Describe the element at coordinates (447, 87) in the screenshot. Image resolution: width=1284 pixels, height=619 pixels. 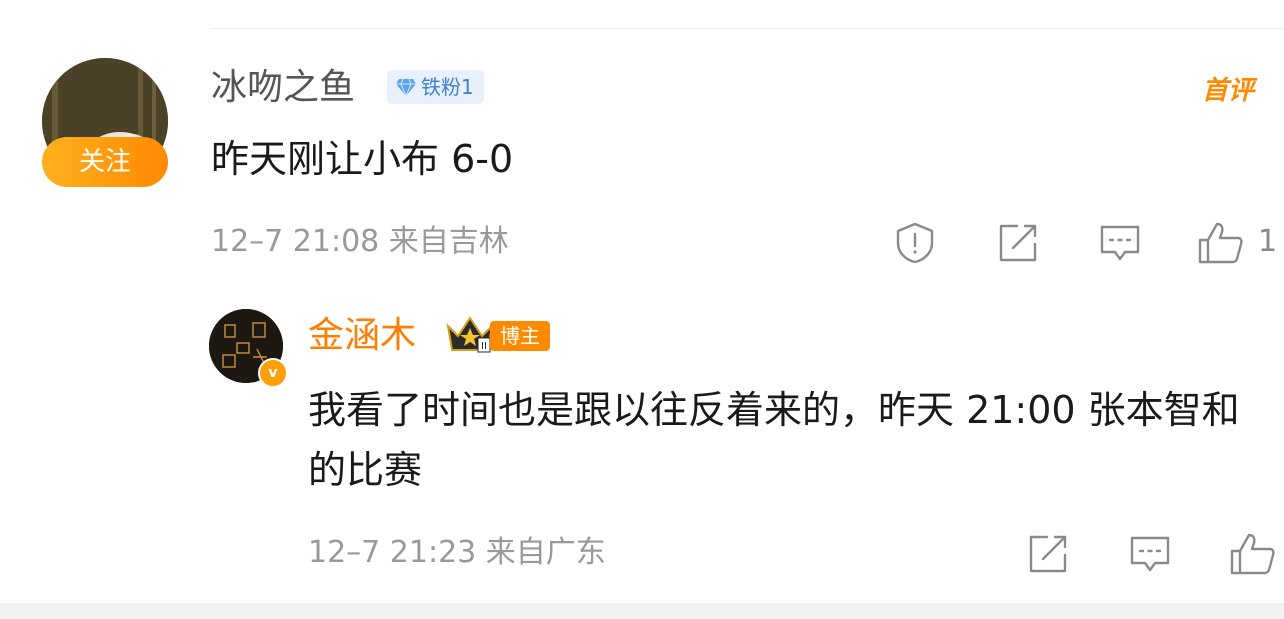
I see `fan-badge-label: 铁粉1` at that location.